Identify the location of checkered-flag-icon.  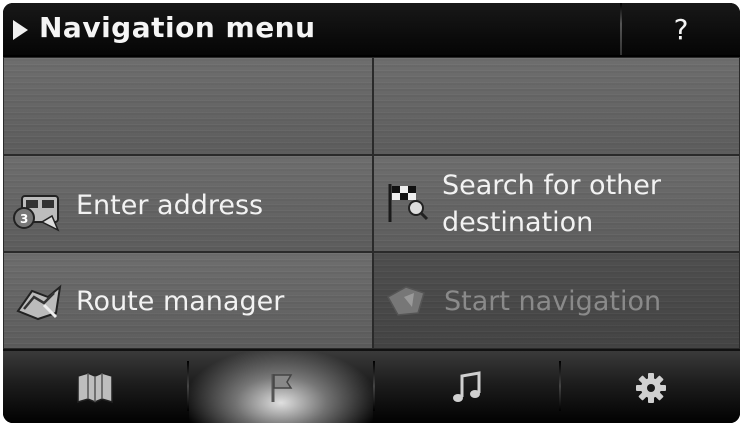
(408, 203).